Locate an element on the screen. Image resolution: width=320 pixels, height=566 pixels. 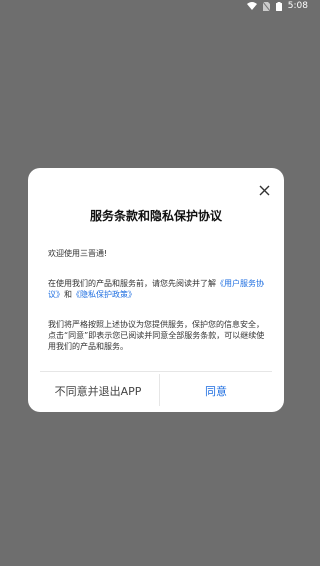
privacy-policy-link: 《隐私保护政策》 is located at coordinates (104, 294).